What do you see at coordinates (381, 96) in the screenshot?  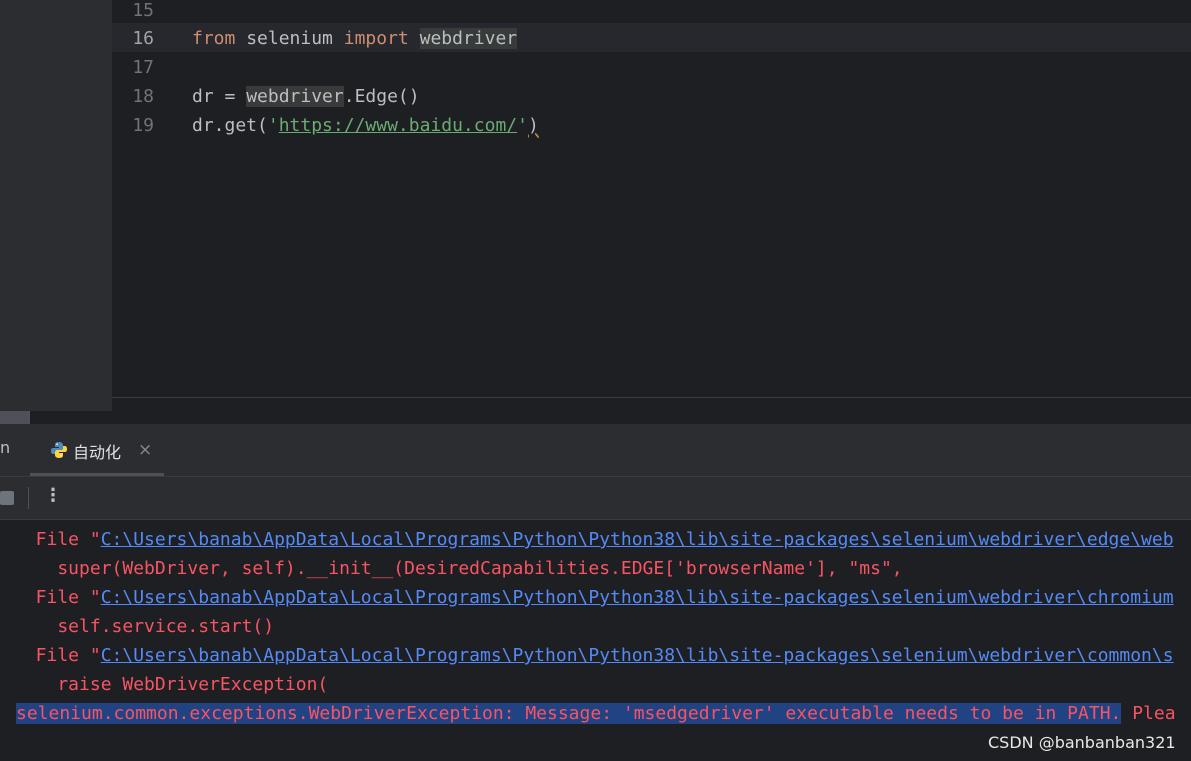 I see `code-text: .Edge()` at bounding box center [381, 96].